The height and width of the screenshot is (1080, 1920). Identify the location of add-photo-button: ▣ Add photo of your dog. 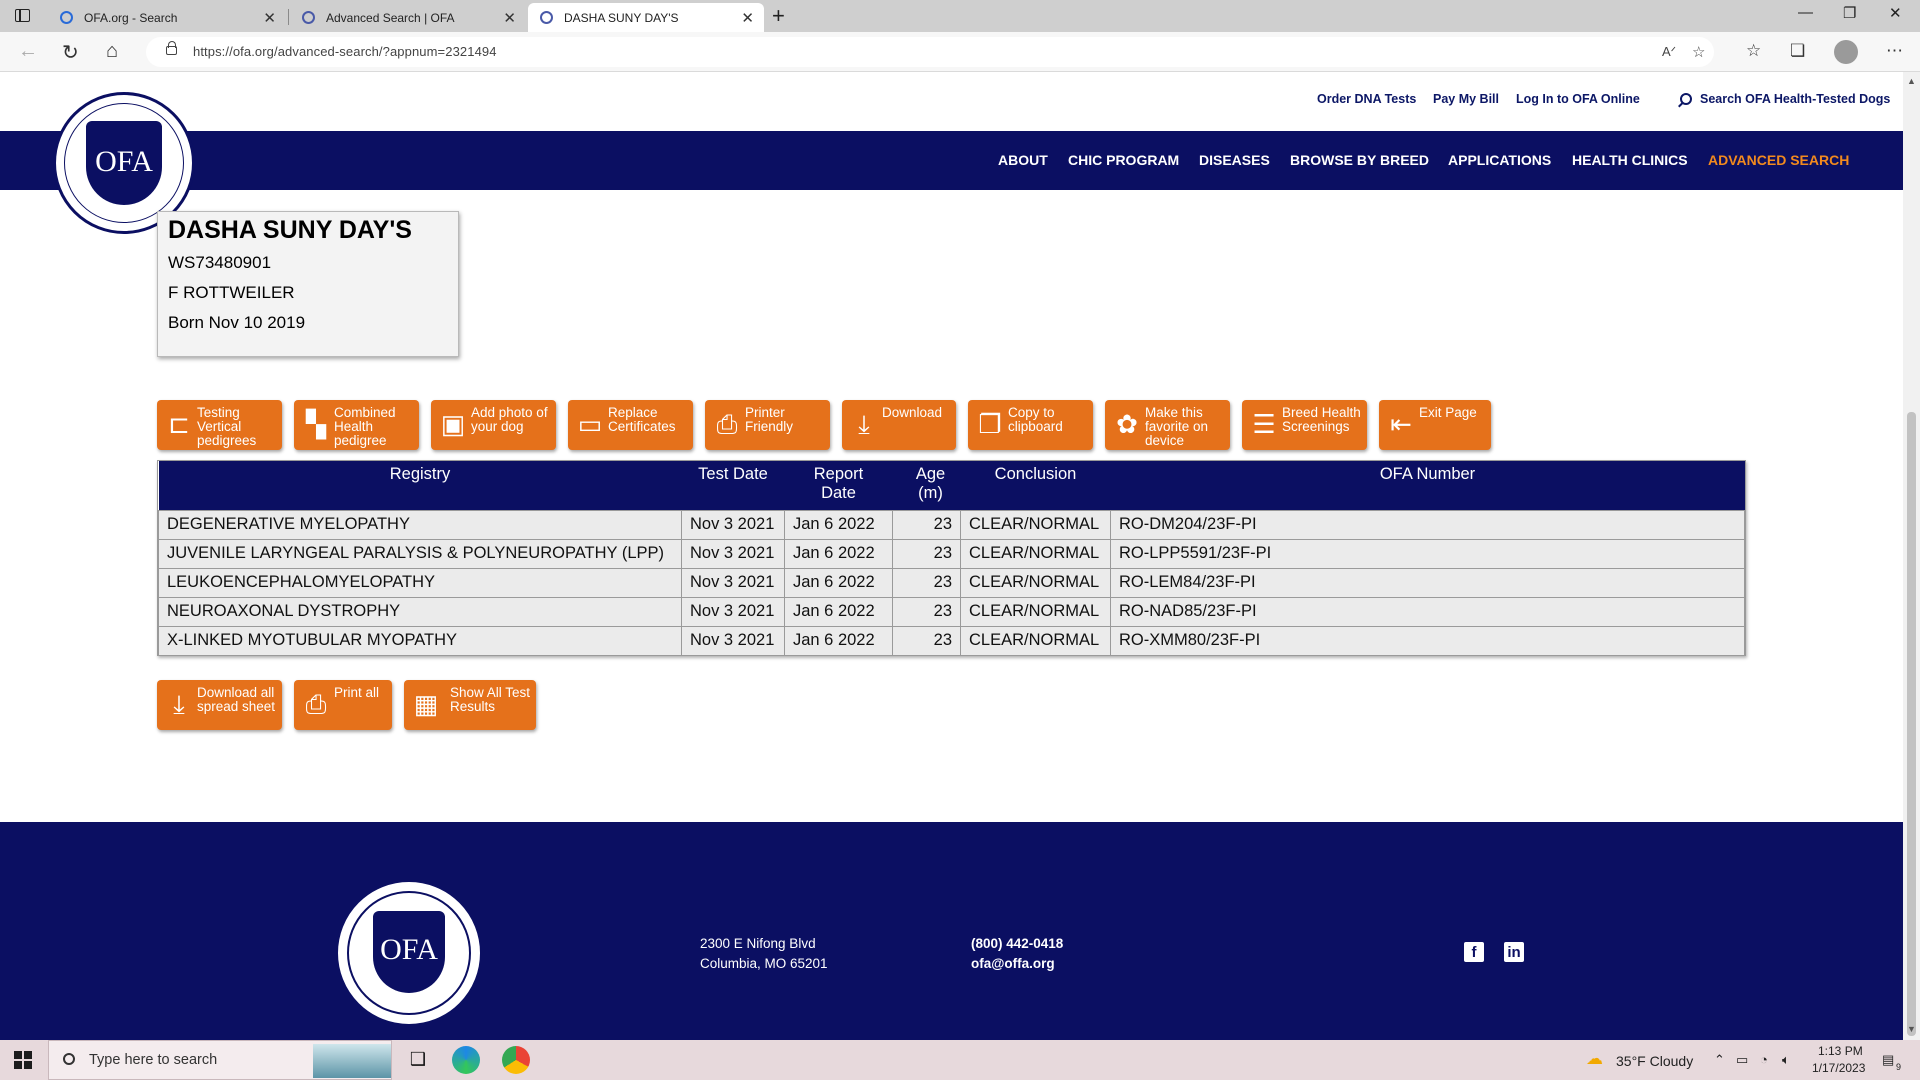
(493, 425).